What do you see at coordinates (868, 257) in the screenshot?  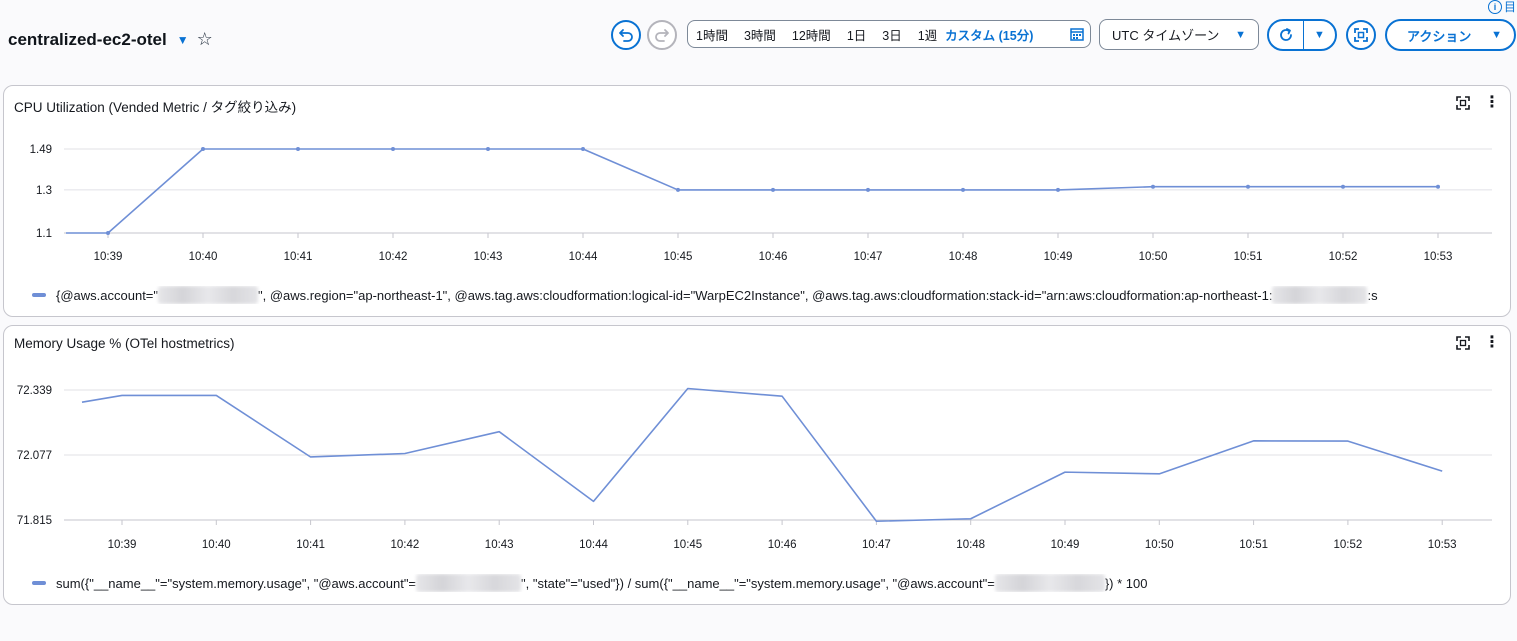 I see `x-tick-label: 10:47` at bounding box center [868, 257].